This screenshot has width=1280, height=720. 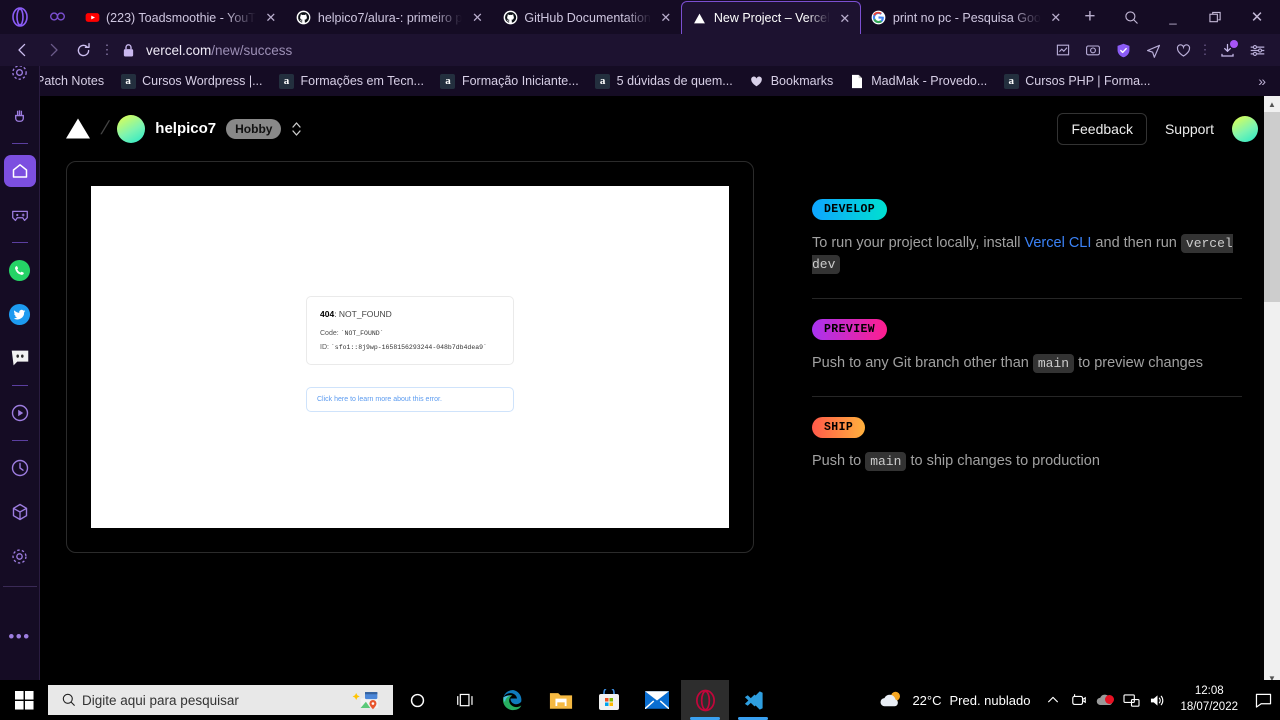 I want to click on snapshot-camera-icon, so click(x=1093, y=50).